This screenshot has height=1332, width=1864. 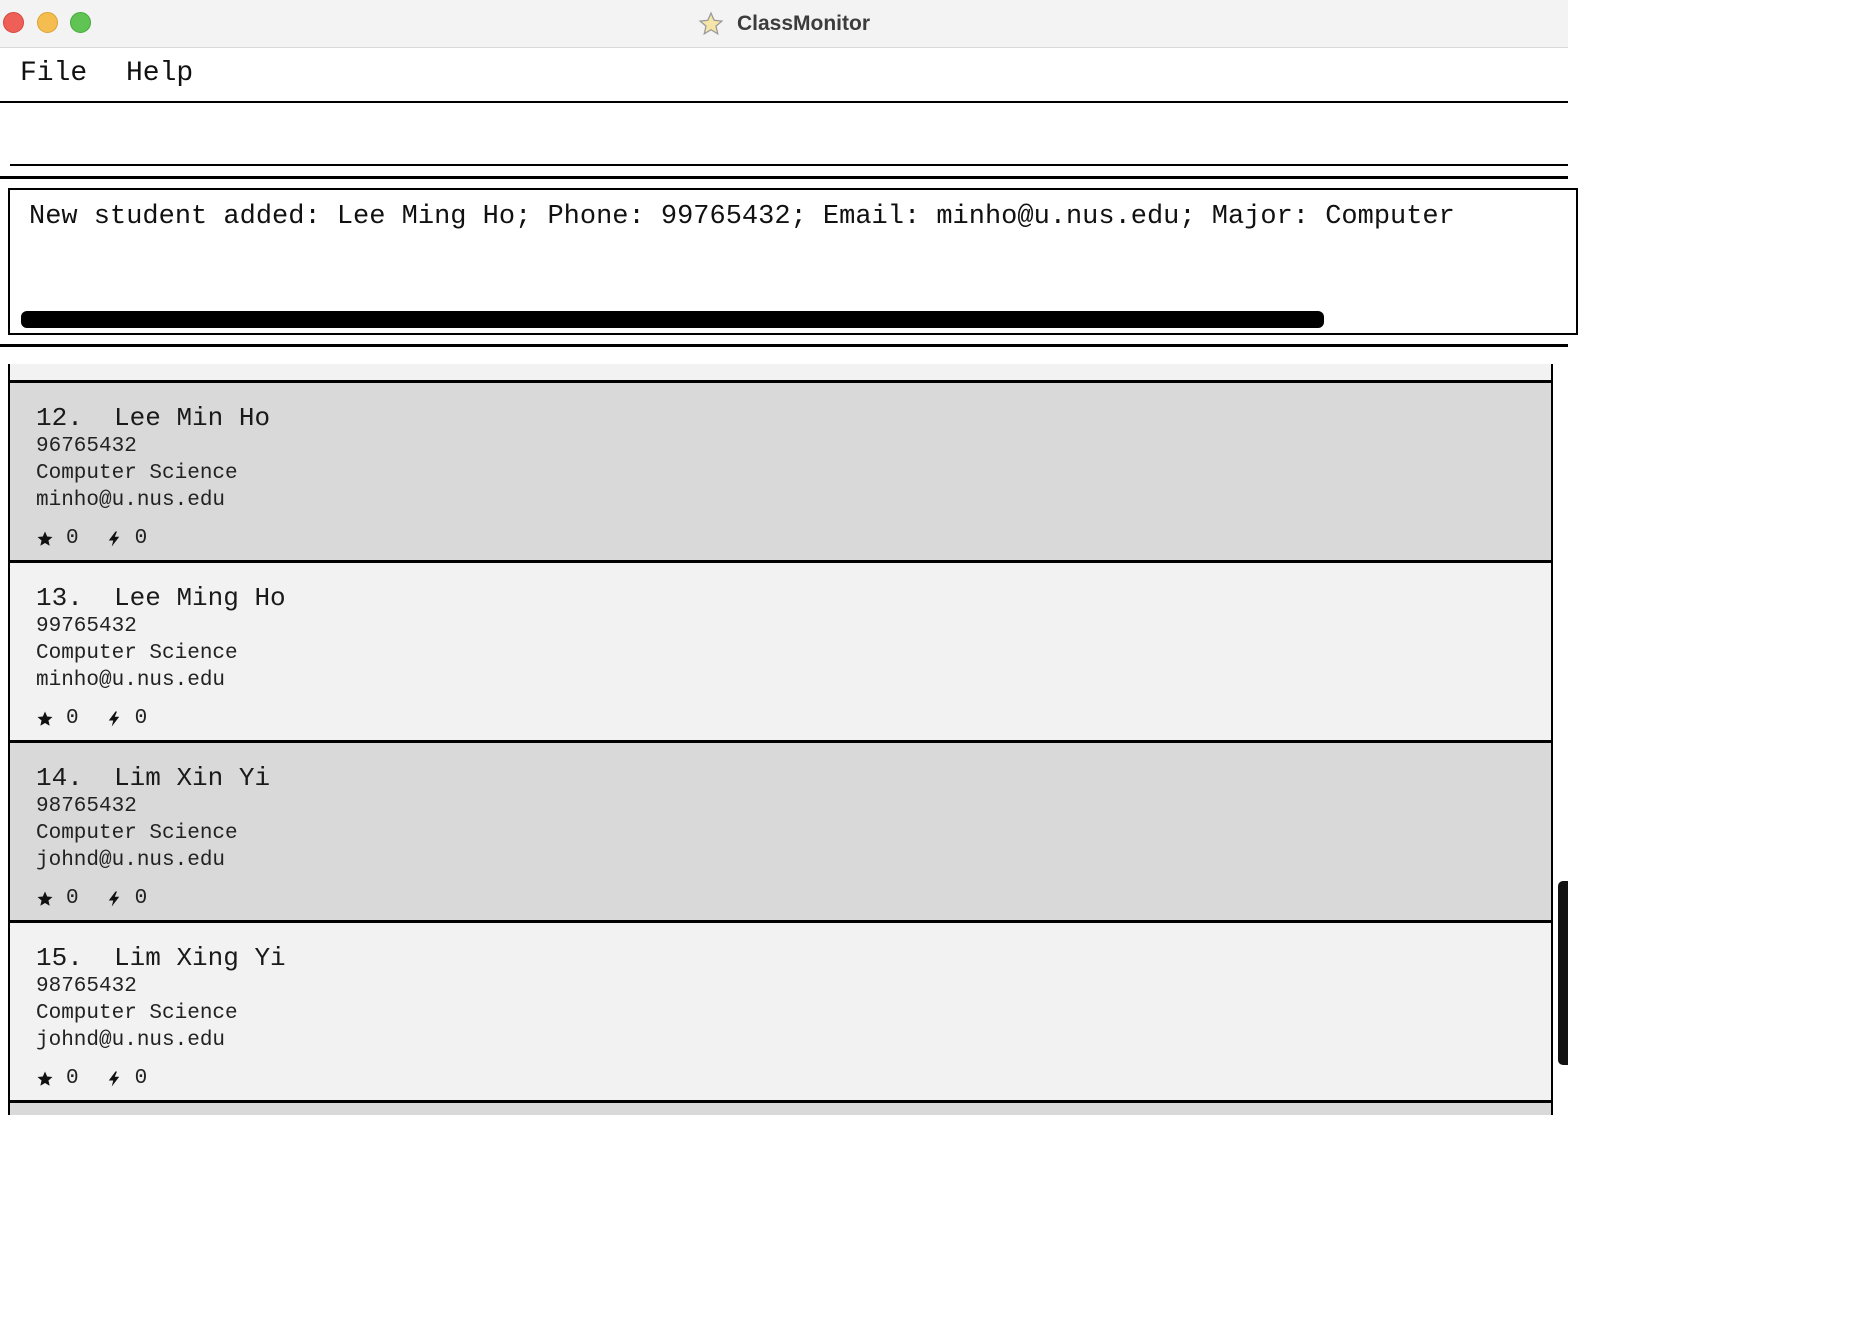 I want to click on student-name: 15. Lim Xing Yi, so click(x=161, y=958).